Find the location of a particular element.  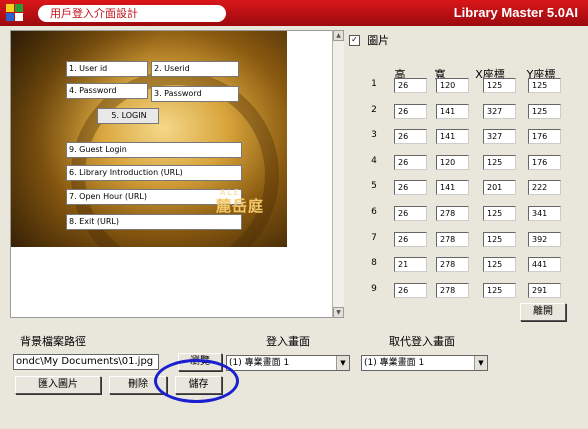

checkbox-box: ✓ is located at coordinates (354, 40).